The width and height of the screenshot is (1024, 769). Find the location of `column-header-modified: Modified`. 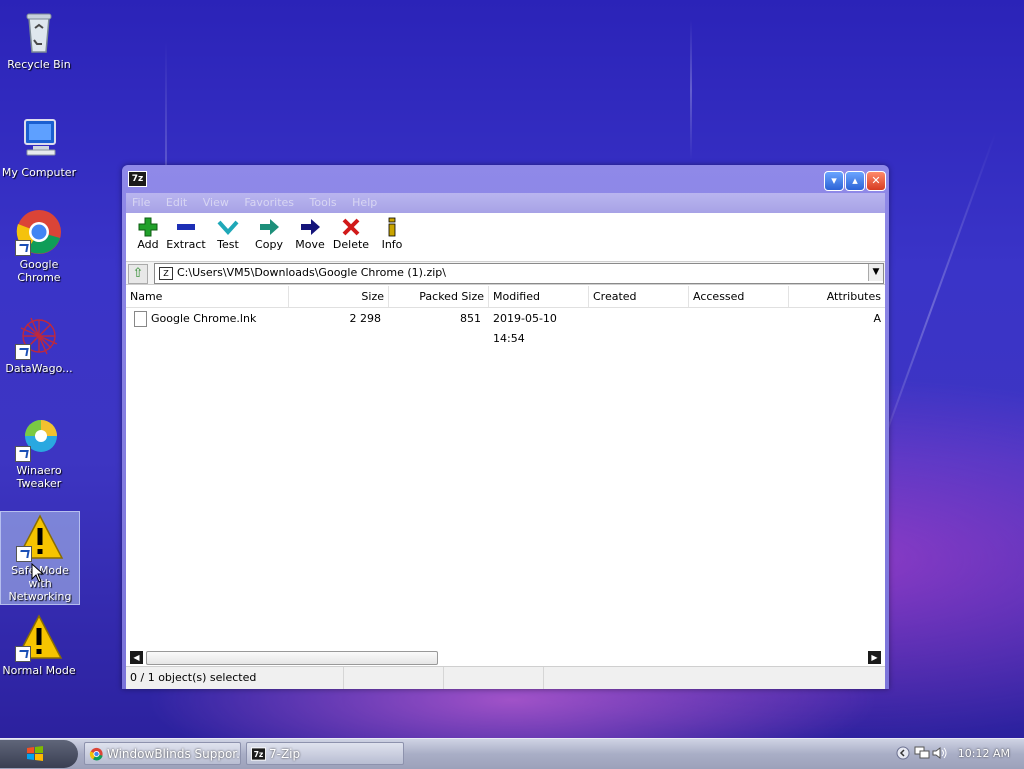

column-header-modified: Modified is located at coordinates (539, 296).